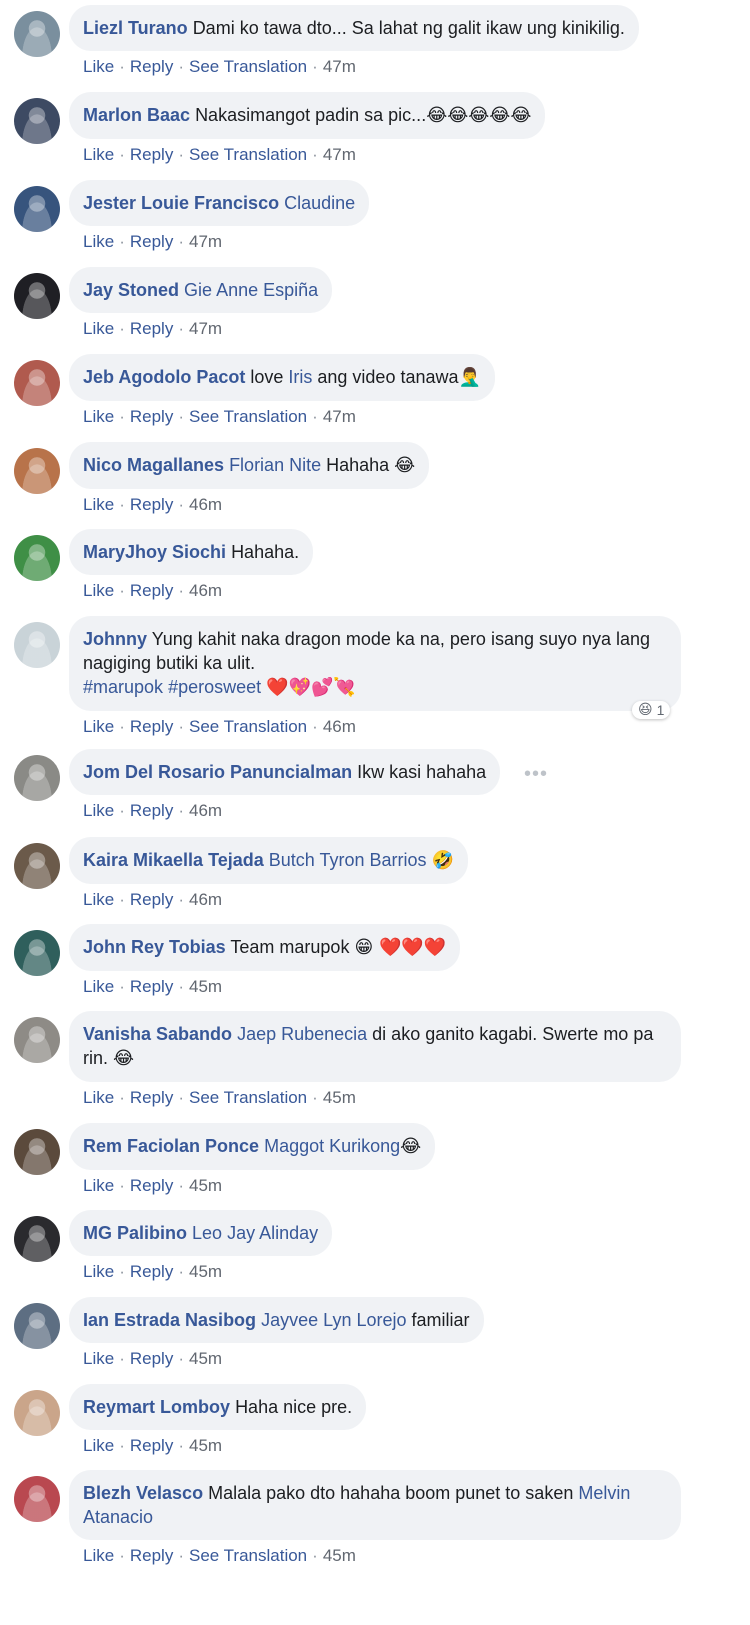 This screenshot has width=750, height=1625. Describe the element at coordinates (153, 465) in the screenshot. I see `comment-author-link: Nico Magallanes` at that location.